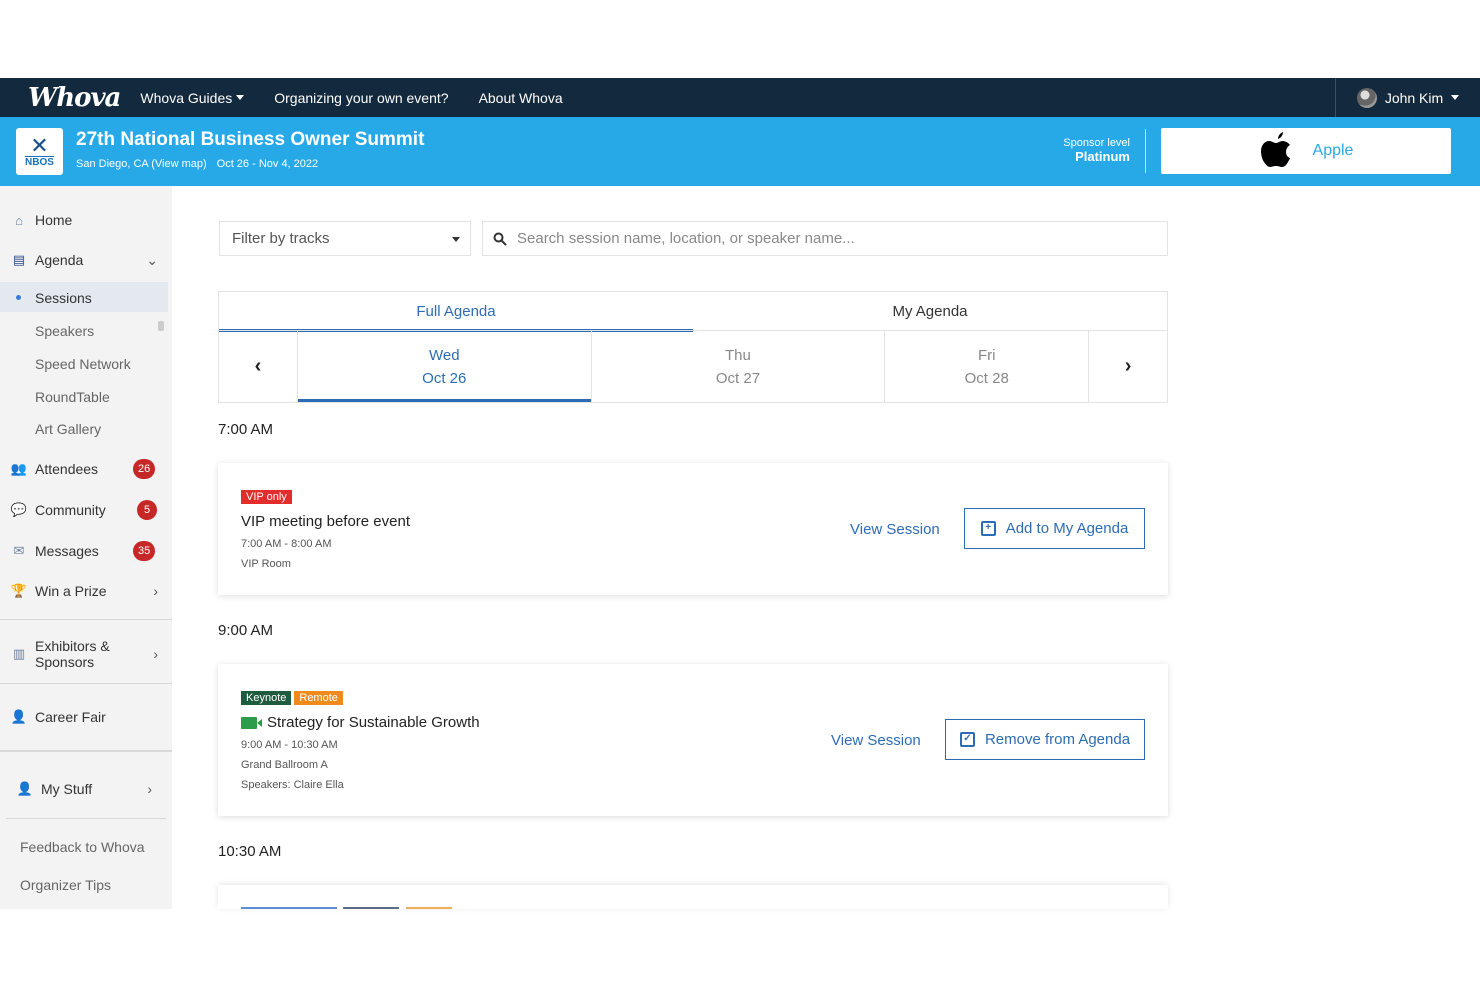 This screenshot has width=1480, height=987. I want to click on sidebar-item-my-stuff: 👤 My Stuff ›, so click(86, 789).